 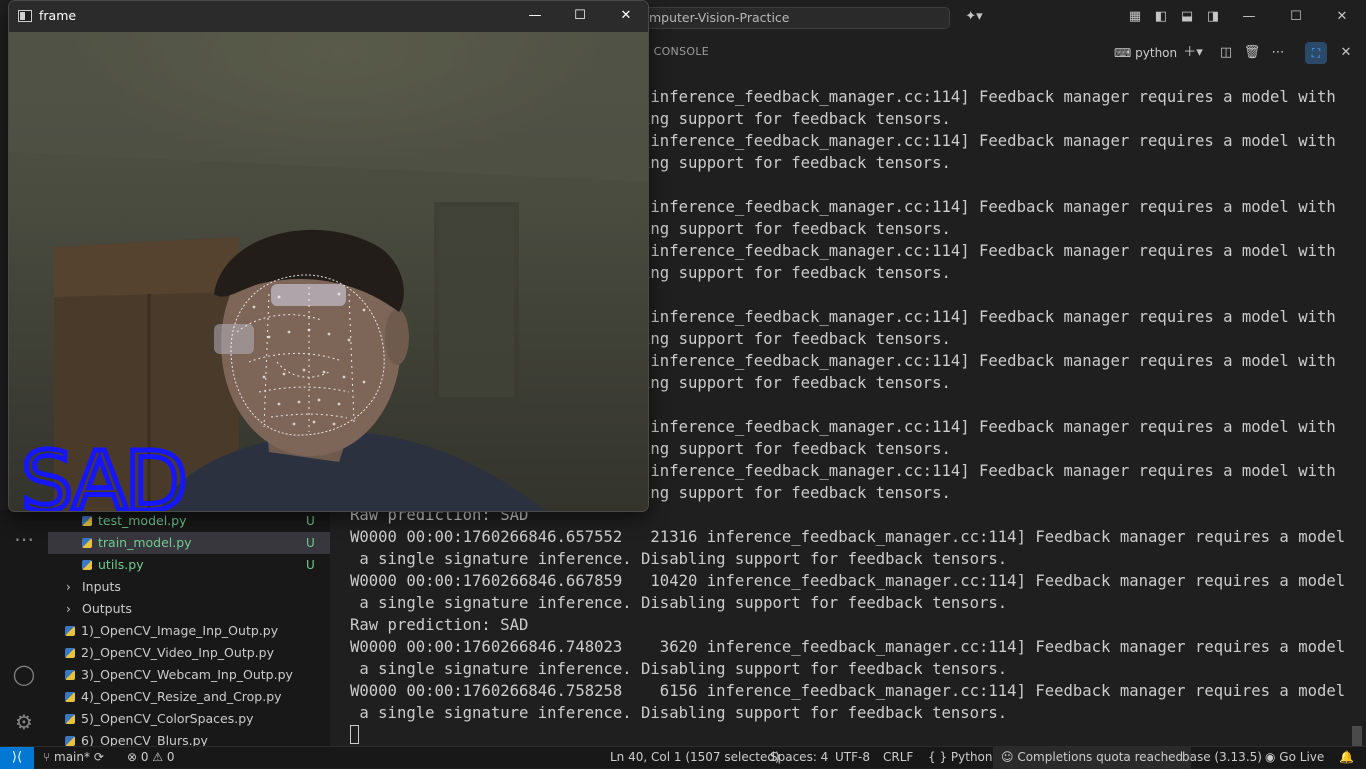 What do you see at coordinates (1187, 17) in the screenshot?
I see `toggle-panel-icon: ⬓` at bounding box center [1187, 17].